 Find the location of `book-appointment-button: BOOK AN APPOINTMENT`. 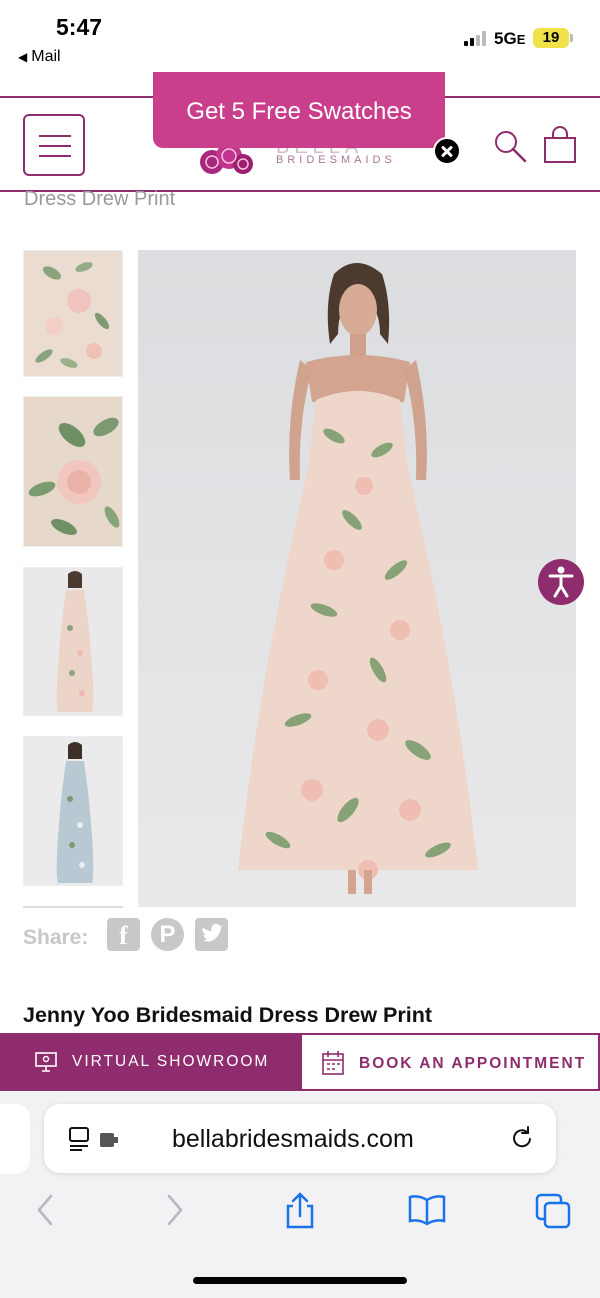

book-appointment-button: BOOK AN APPOINTMENT is located at coordinates (450, 1062).